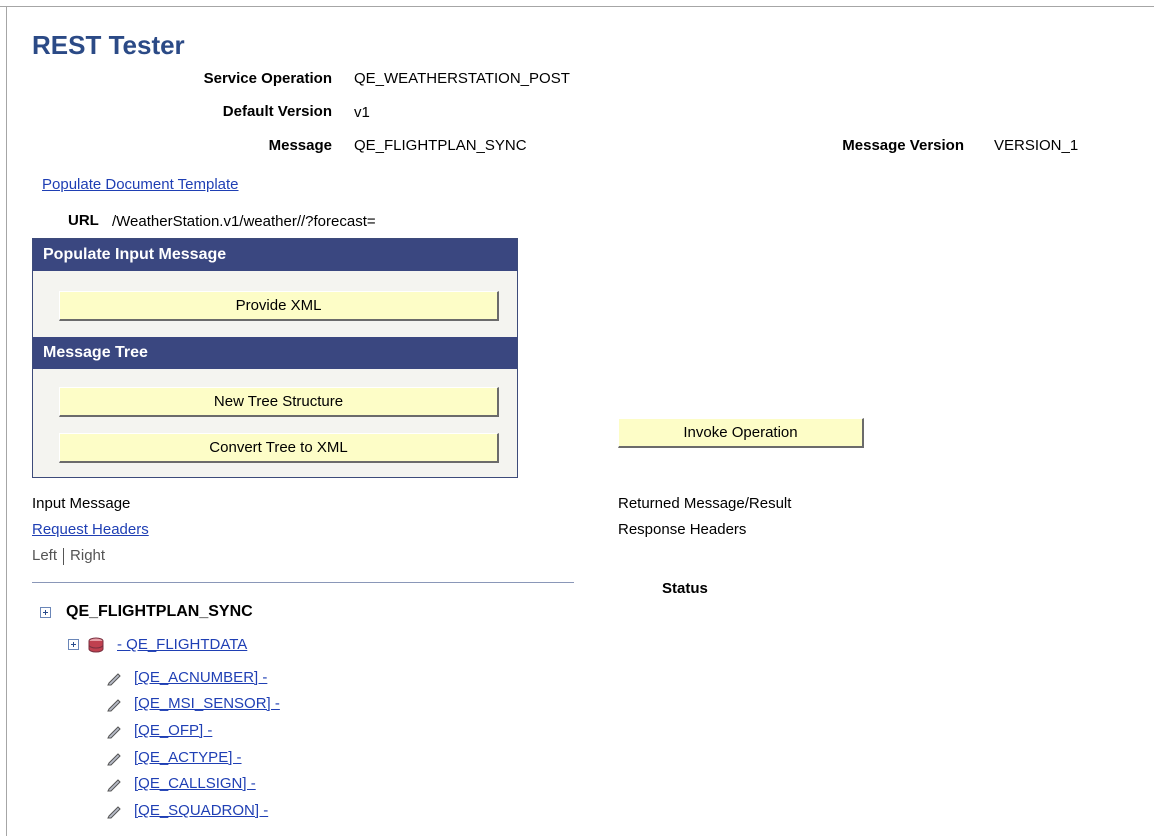 This screenshot has height=836, width=1154. What do you see at coordinates (87, 555) in the screenshot?
I see `right-link: Right` at bounding box center [87, 555].